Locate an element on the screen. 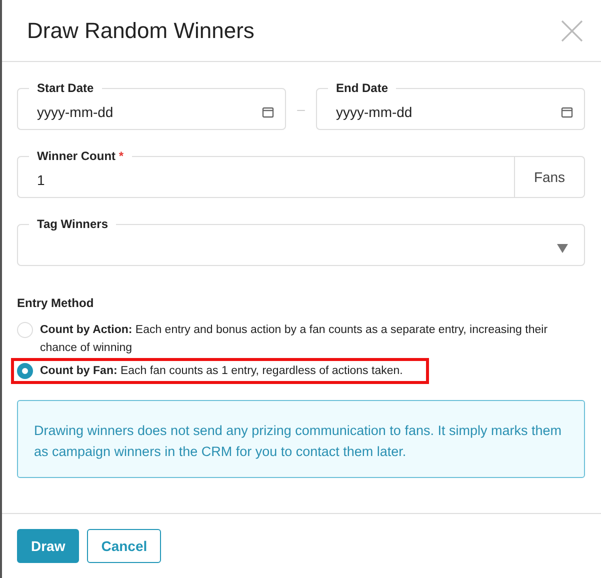 Image resolution: width=601 pixels, height=578 pixels. field-label: Tag Winners is located at coordinates (72, 224).